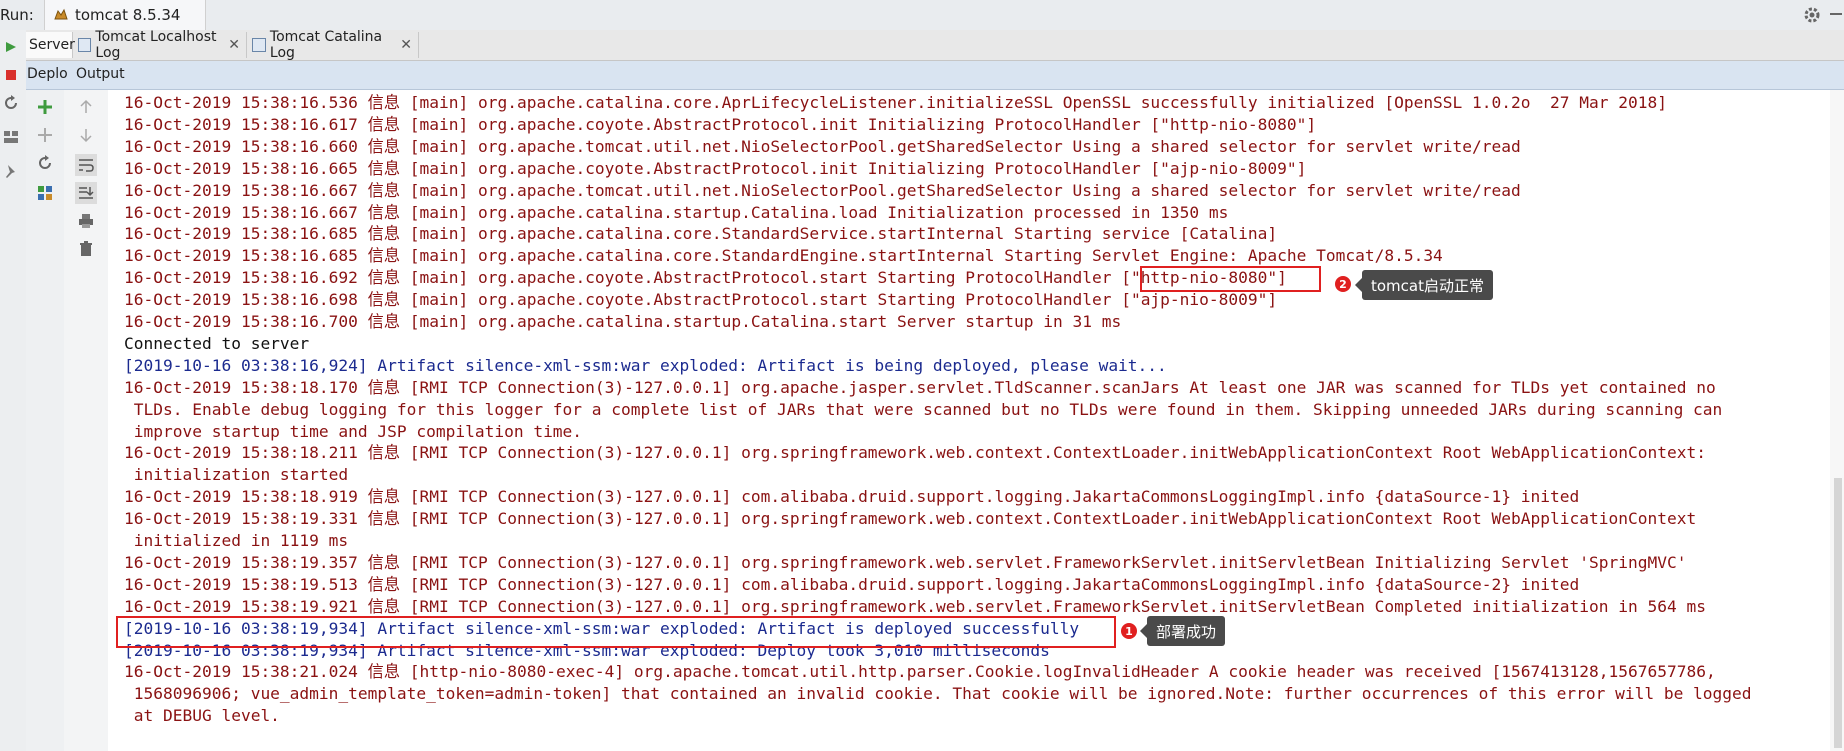 The width and height of the screenshot is (1844, 751). I want to click on annotation-tomcat-started: tomcat启动正常, so click(1424, 285).